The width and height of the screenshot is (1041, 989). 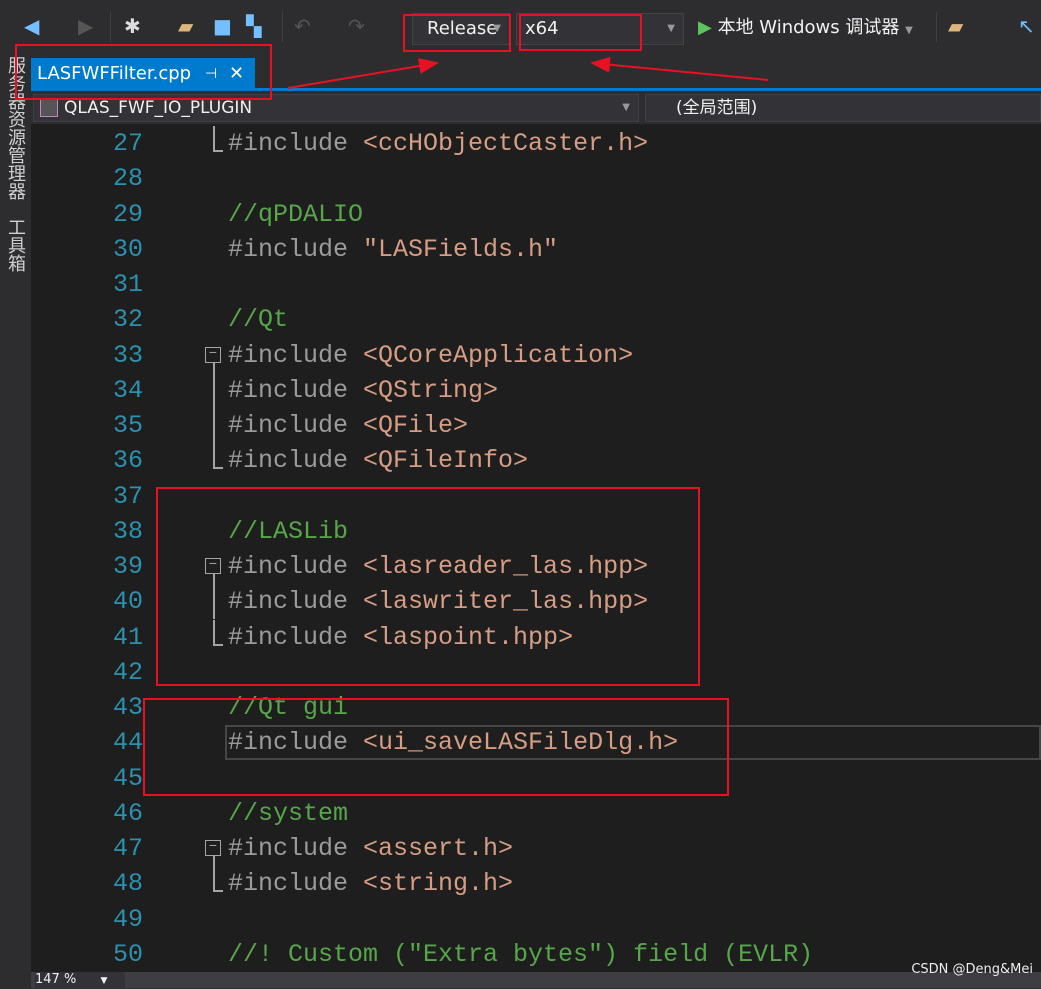 I want to click on annotation-arrows, so click(x=528, y=72).